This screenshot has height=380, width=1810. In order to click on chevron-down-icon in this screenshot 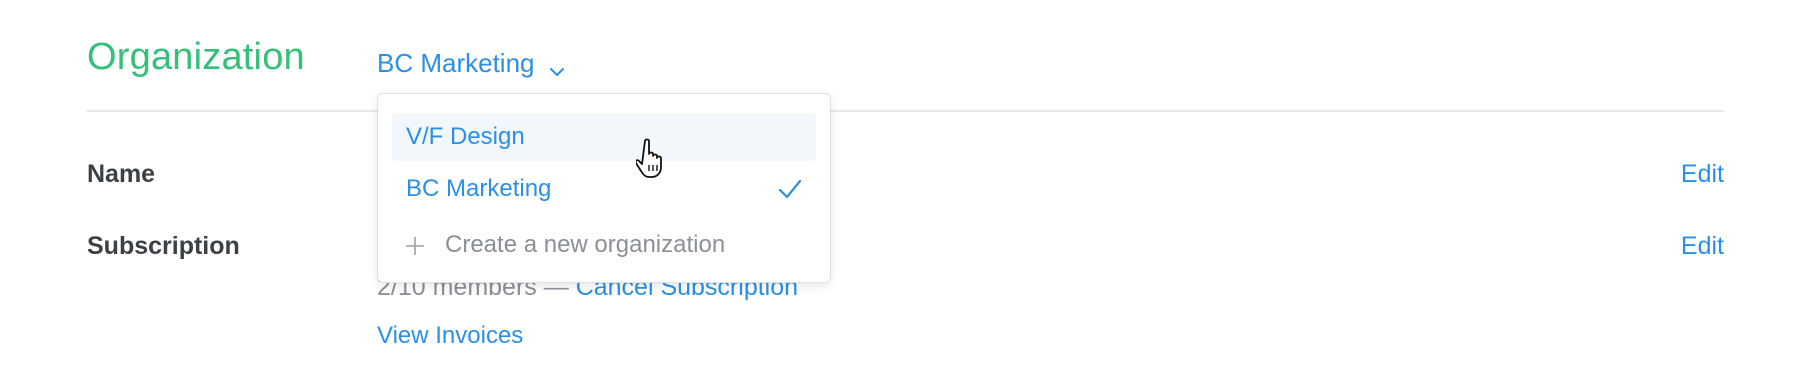, I will do `click(557, 66)`.